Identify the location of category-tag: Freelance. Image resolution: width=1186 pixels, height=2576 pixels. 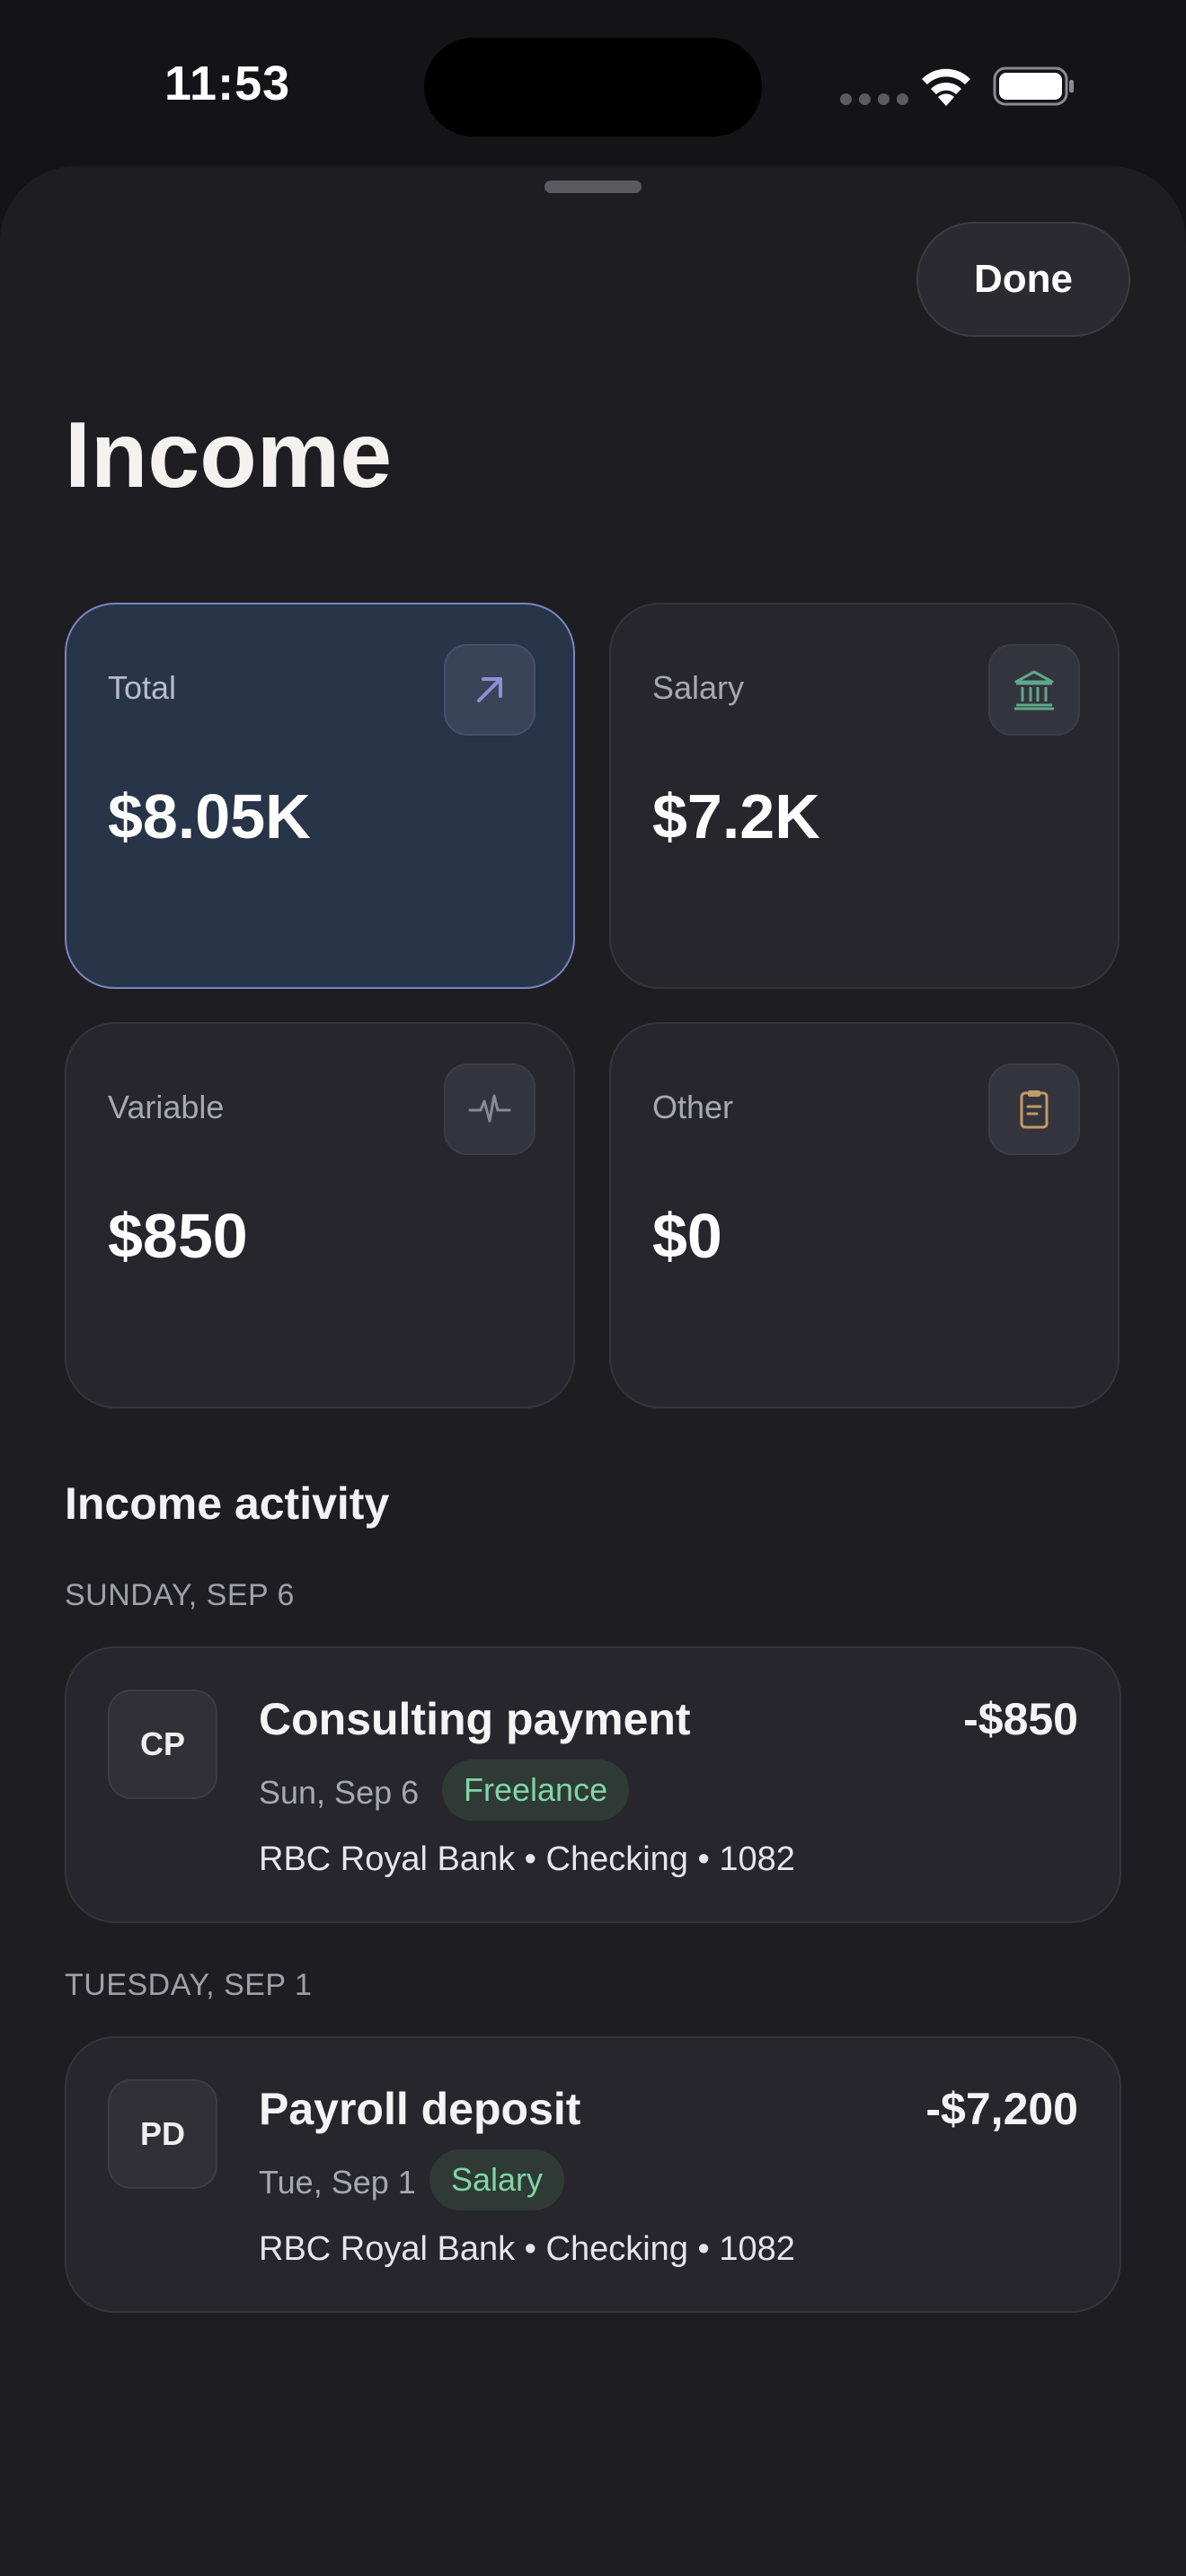
(536, 1790).